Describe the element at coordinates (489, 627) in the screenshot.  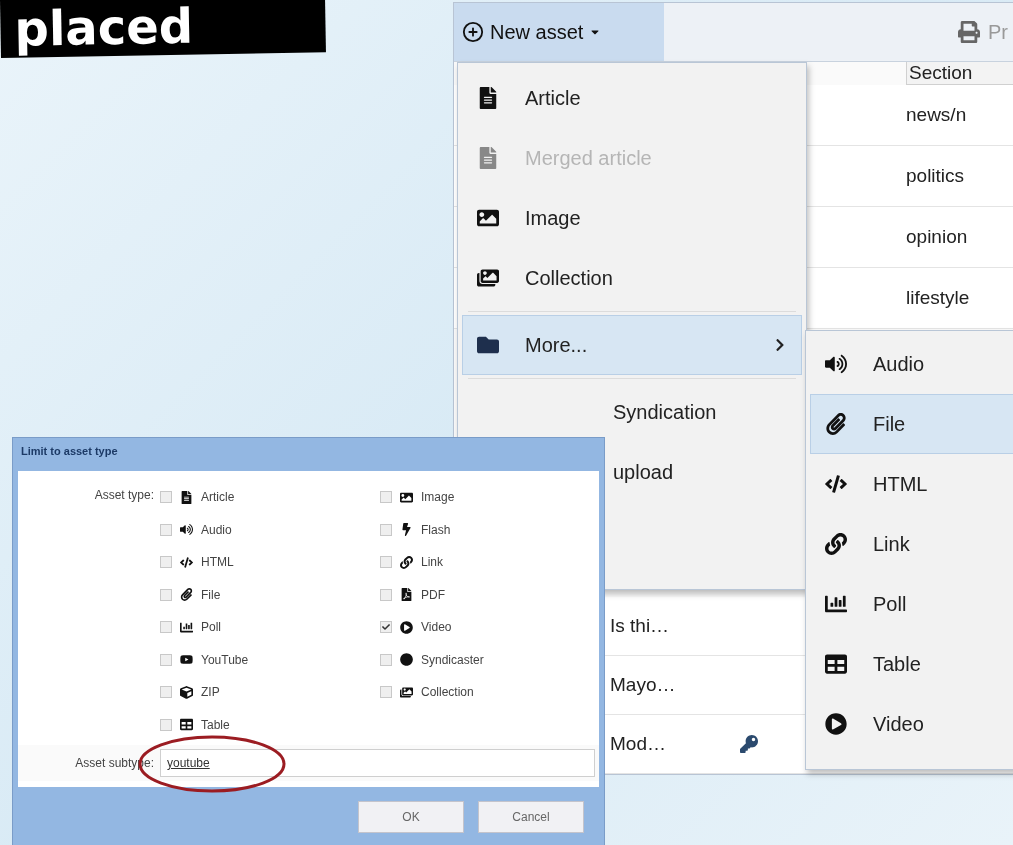
I see `checkbox-option: Video` at that location.